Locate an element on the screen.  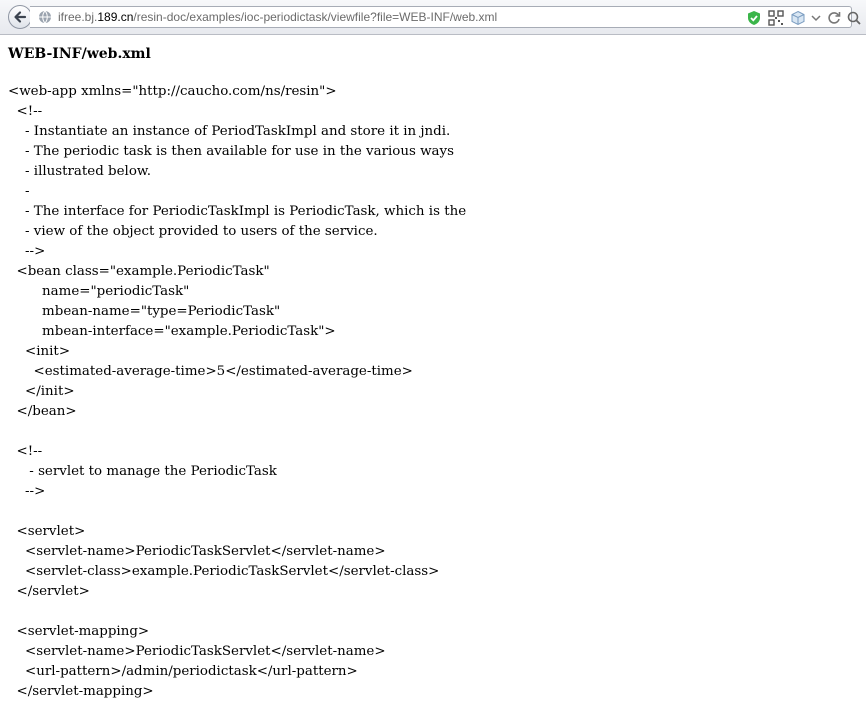
back-arrow-icon is located at coordinates (20, 17).